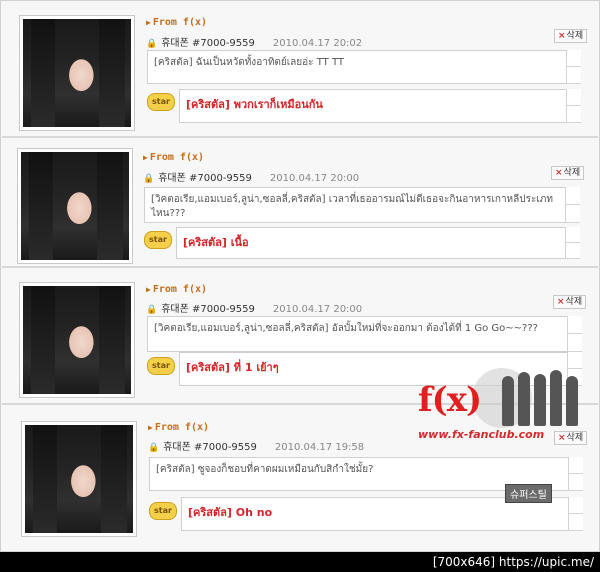 The width and height of the screenshot is (600, 572). What do you see at coordinates (380, 106) in the screenshot?
I see `reply-box: [คริสตัล] พวกเราก็เหมือนกัน` at bounding box center [380, 106].